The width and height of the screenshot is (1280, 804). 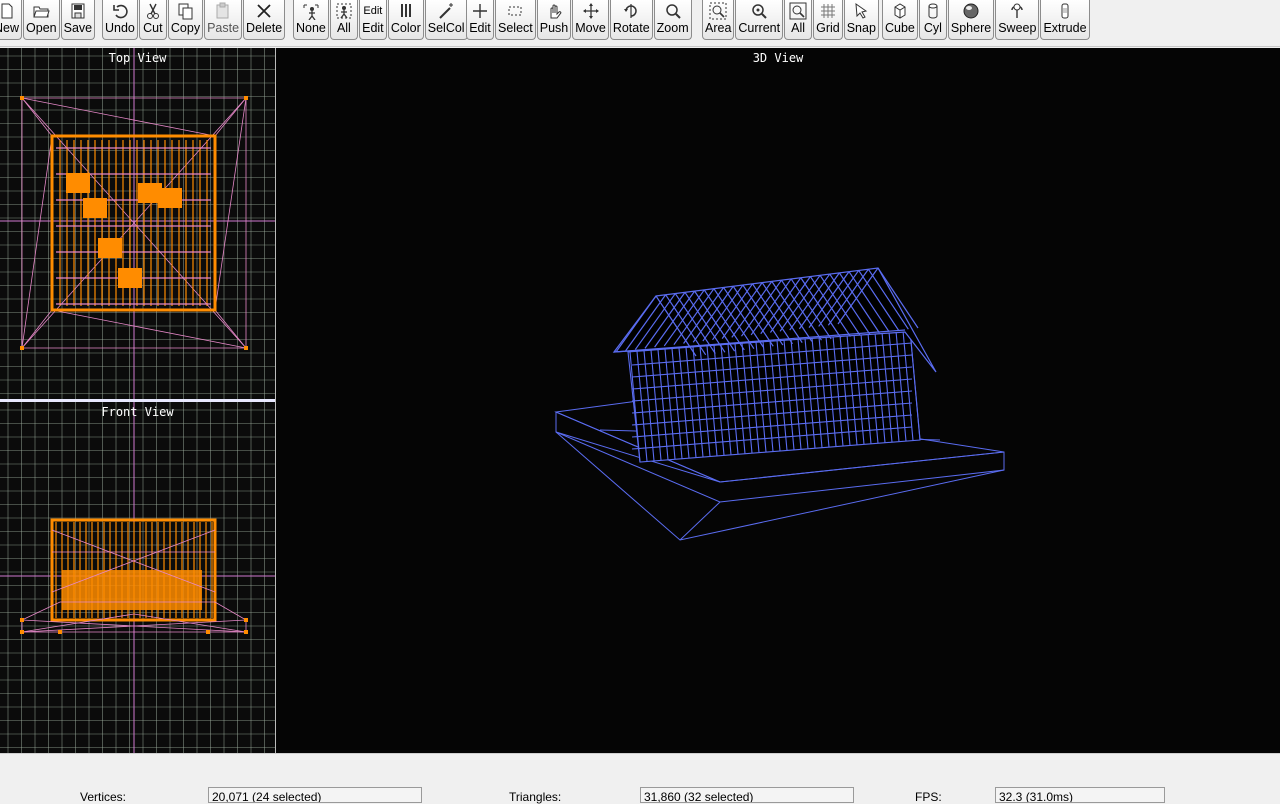 What do you see at coordinates (315, 795) in the screenshot?
I see `vertices-count: 20,071 (24 selected)` at bounding box center [315, 795].